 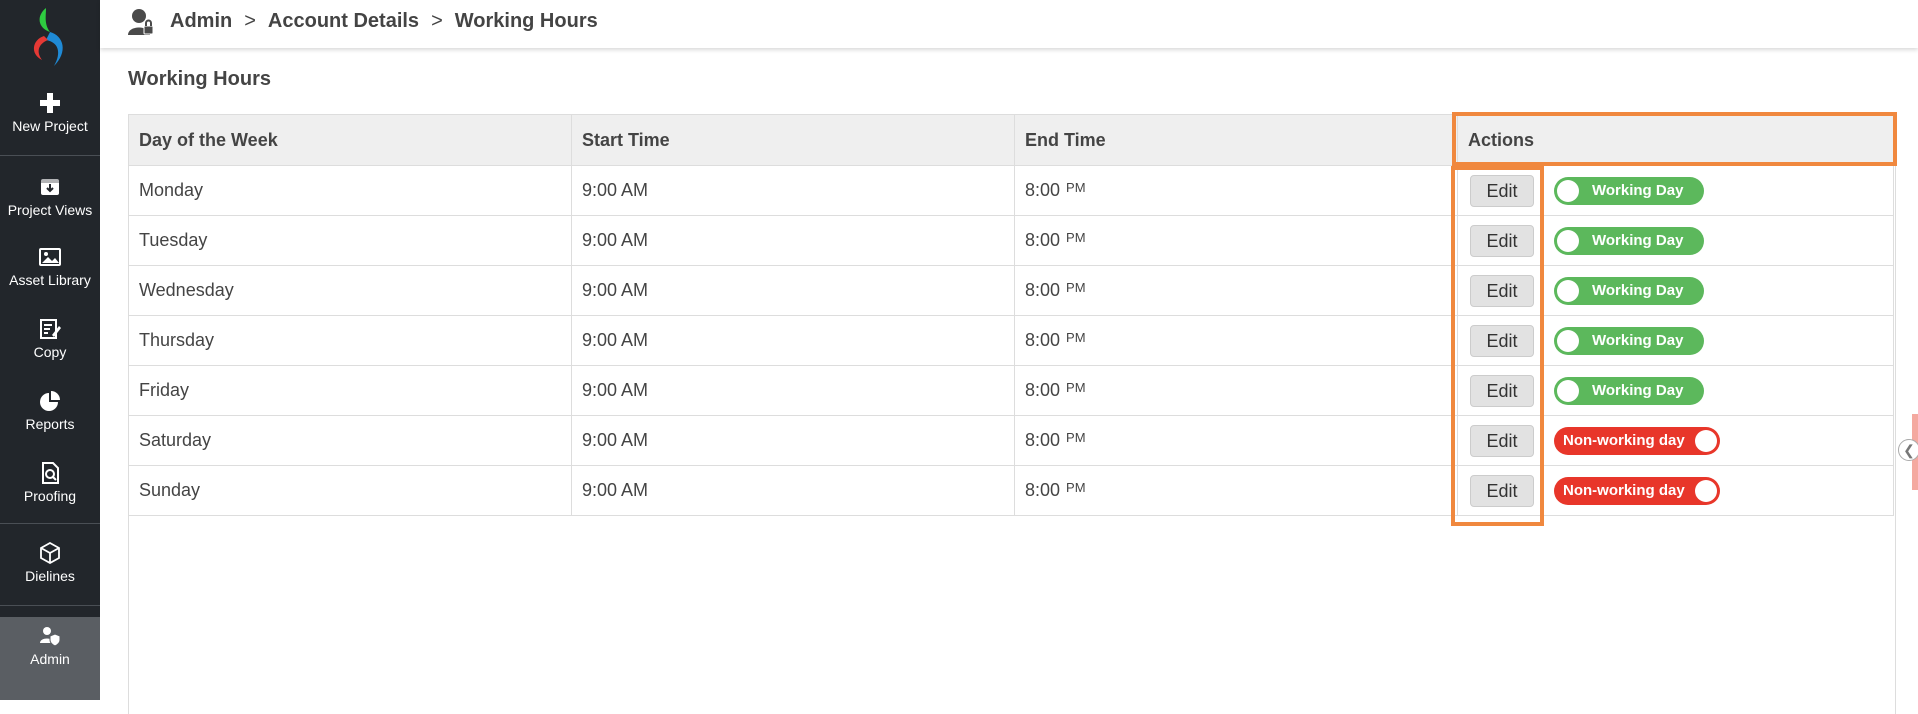 What do you see at coordinates (1011, 240) in the screenshot?
I see `table-row: Tuesday 9:00 AM 8:00 PM Edit Working Day` at bounding box center [1011, 240].